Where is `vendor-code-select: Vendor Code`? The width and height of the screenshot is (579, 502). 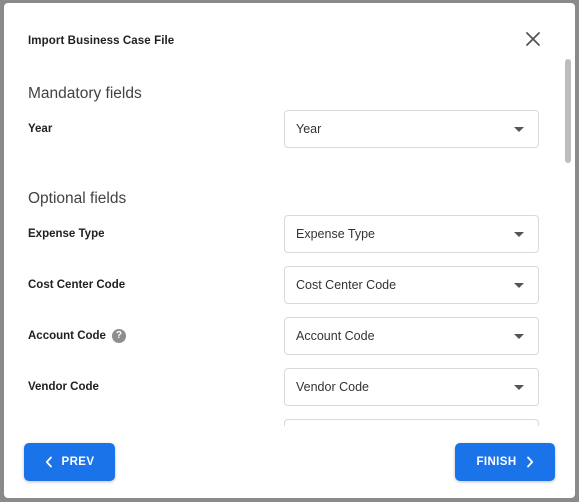 vendor-code-select: Vendor Code is located at coordinates (411, 387).